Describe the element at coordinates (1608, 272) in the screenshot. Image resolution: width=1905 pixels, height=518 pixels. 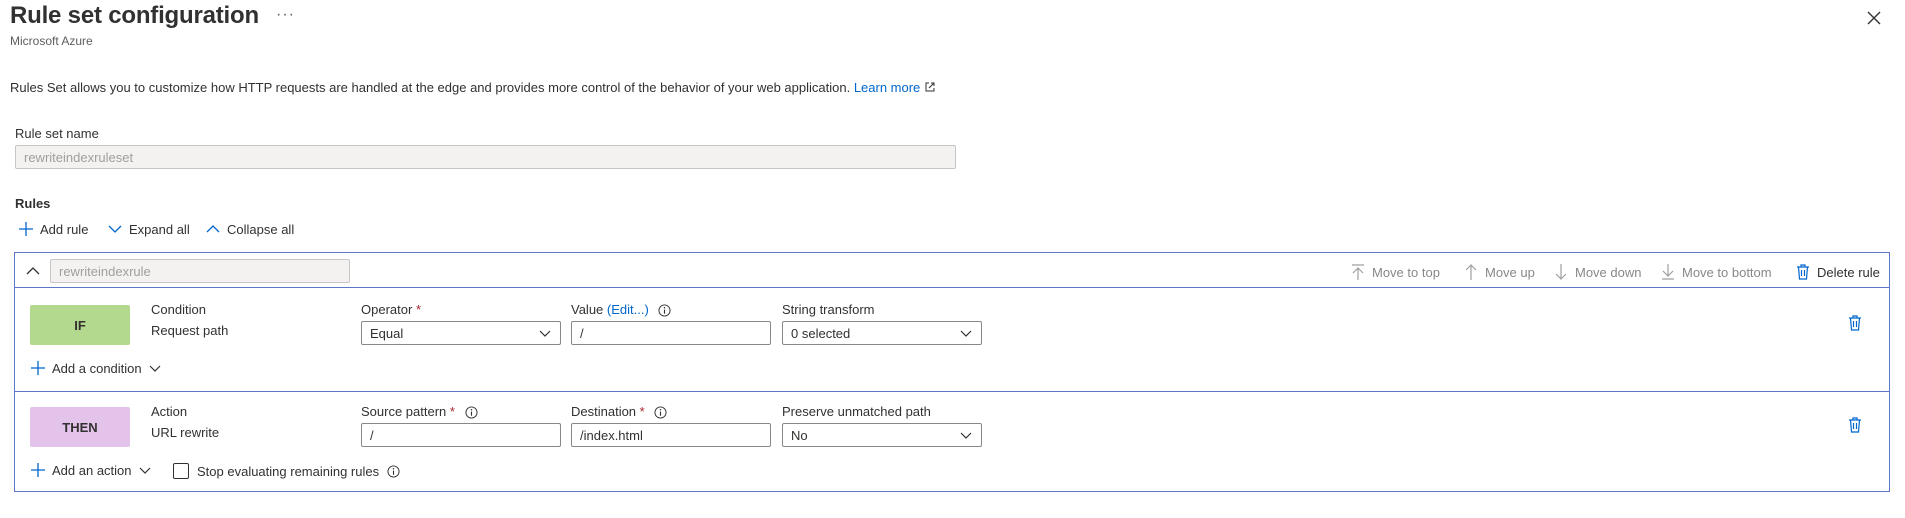
I see `move-down-label: Move down` at that location.